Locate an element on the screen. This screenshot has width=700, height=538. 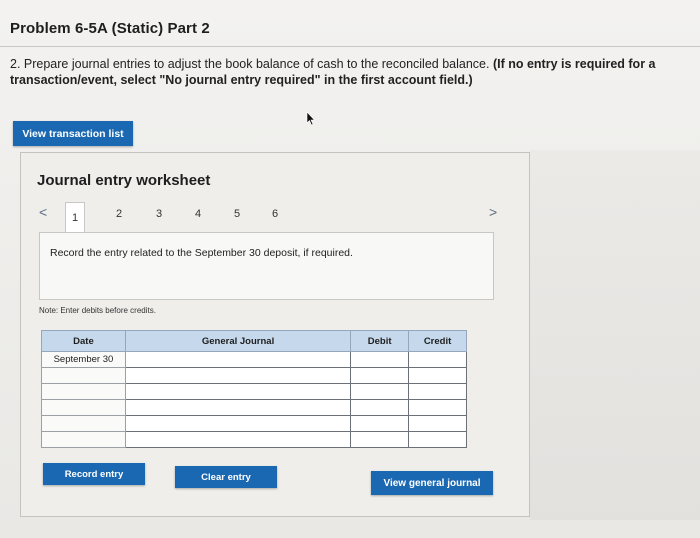
column-header-debit: Debit is located at coordinates (380, 341).